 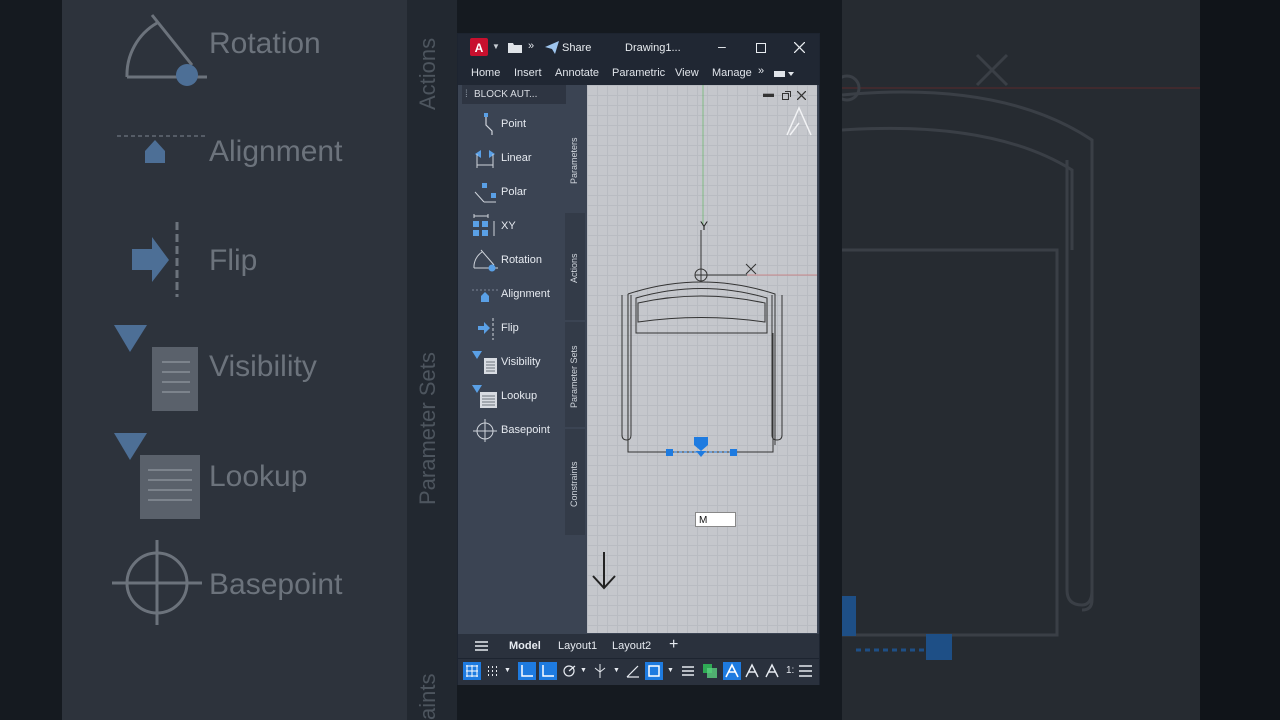 What do you see at coordinates (472, 671) in the screenshot?
I see `grid-toggle-icon` at bounding box center [472, 671].